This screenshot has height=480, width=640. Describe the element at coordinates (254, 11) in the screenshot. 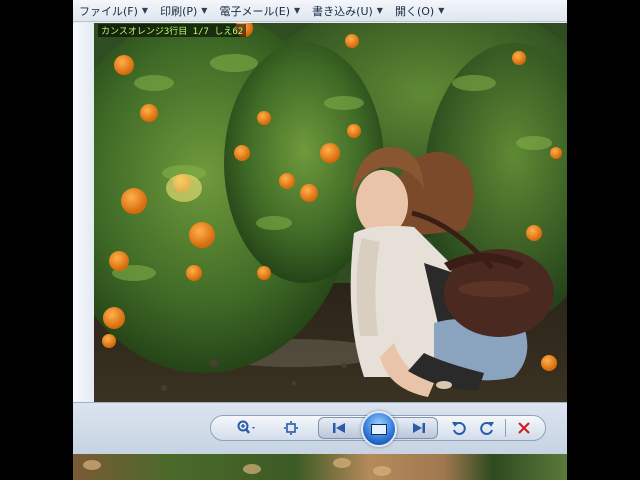

I see `menu-email-label: 電子メール(E)` at that location.